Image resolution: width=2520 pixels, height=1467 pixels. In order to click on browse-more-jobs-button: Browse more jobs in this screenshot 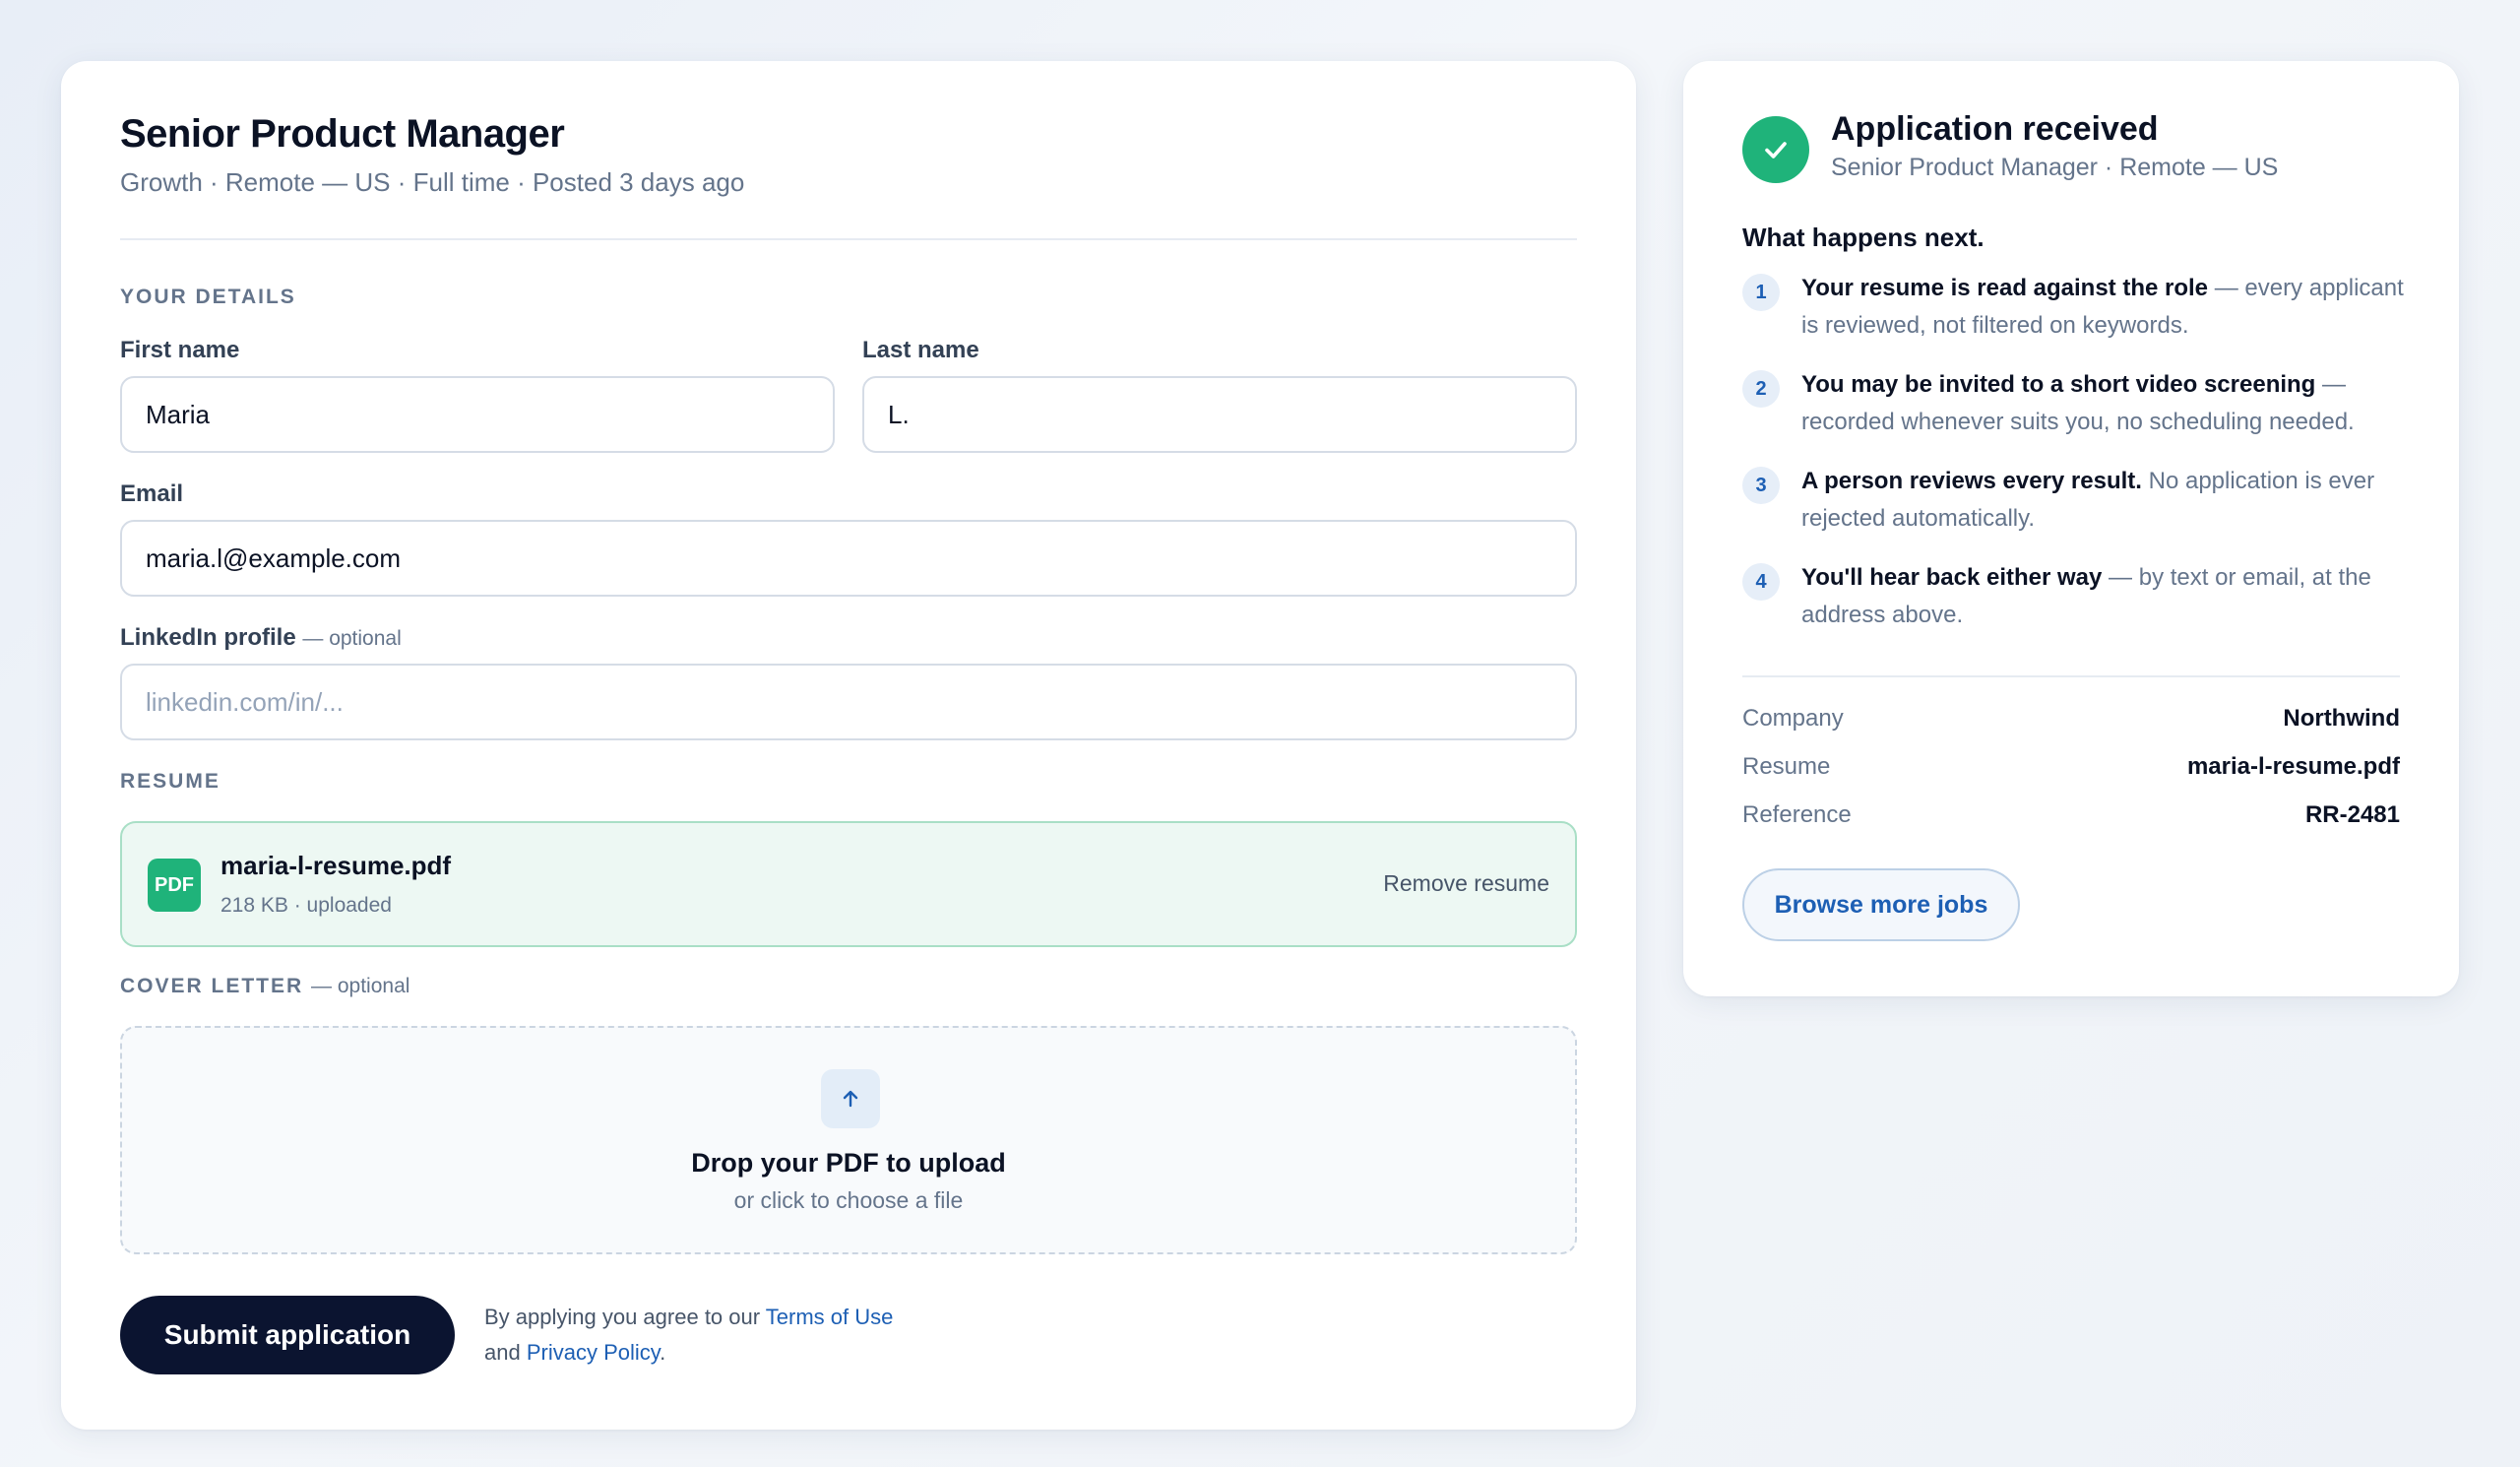, I will do `click(1881, 904)`.